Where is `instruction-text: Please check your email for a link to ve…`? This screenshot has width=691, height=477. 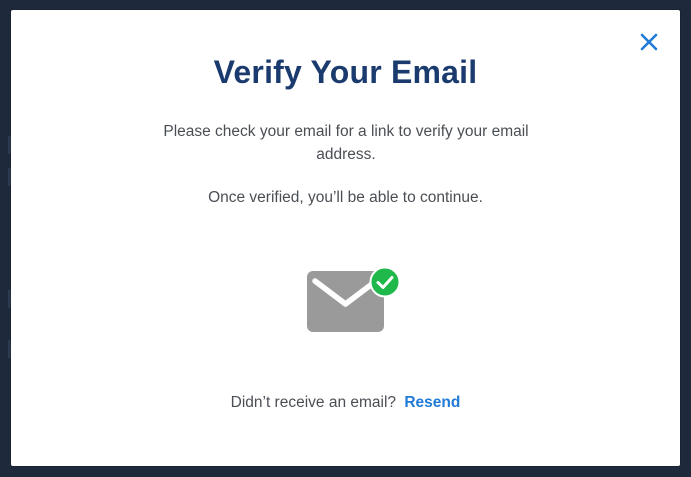
instruction-text: Please check your email for a link to ve… is located at coordinates (346, 143).